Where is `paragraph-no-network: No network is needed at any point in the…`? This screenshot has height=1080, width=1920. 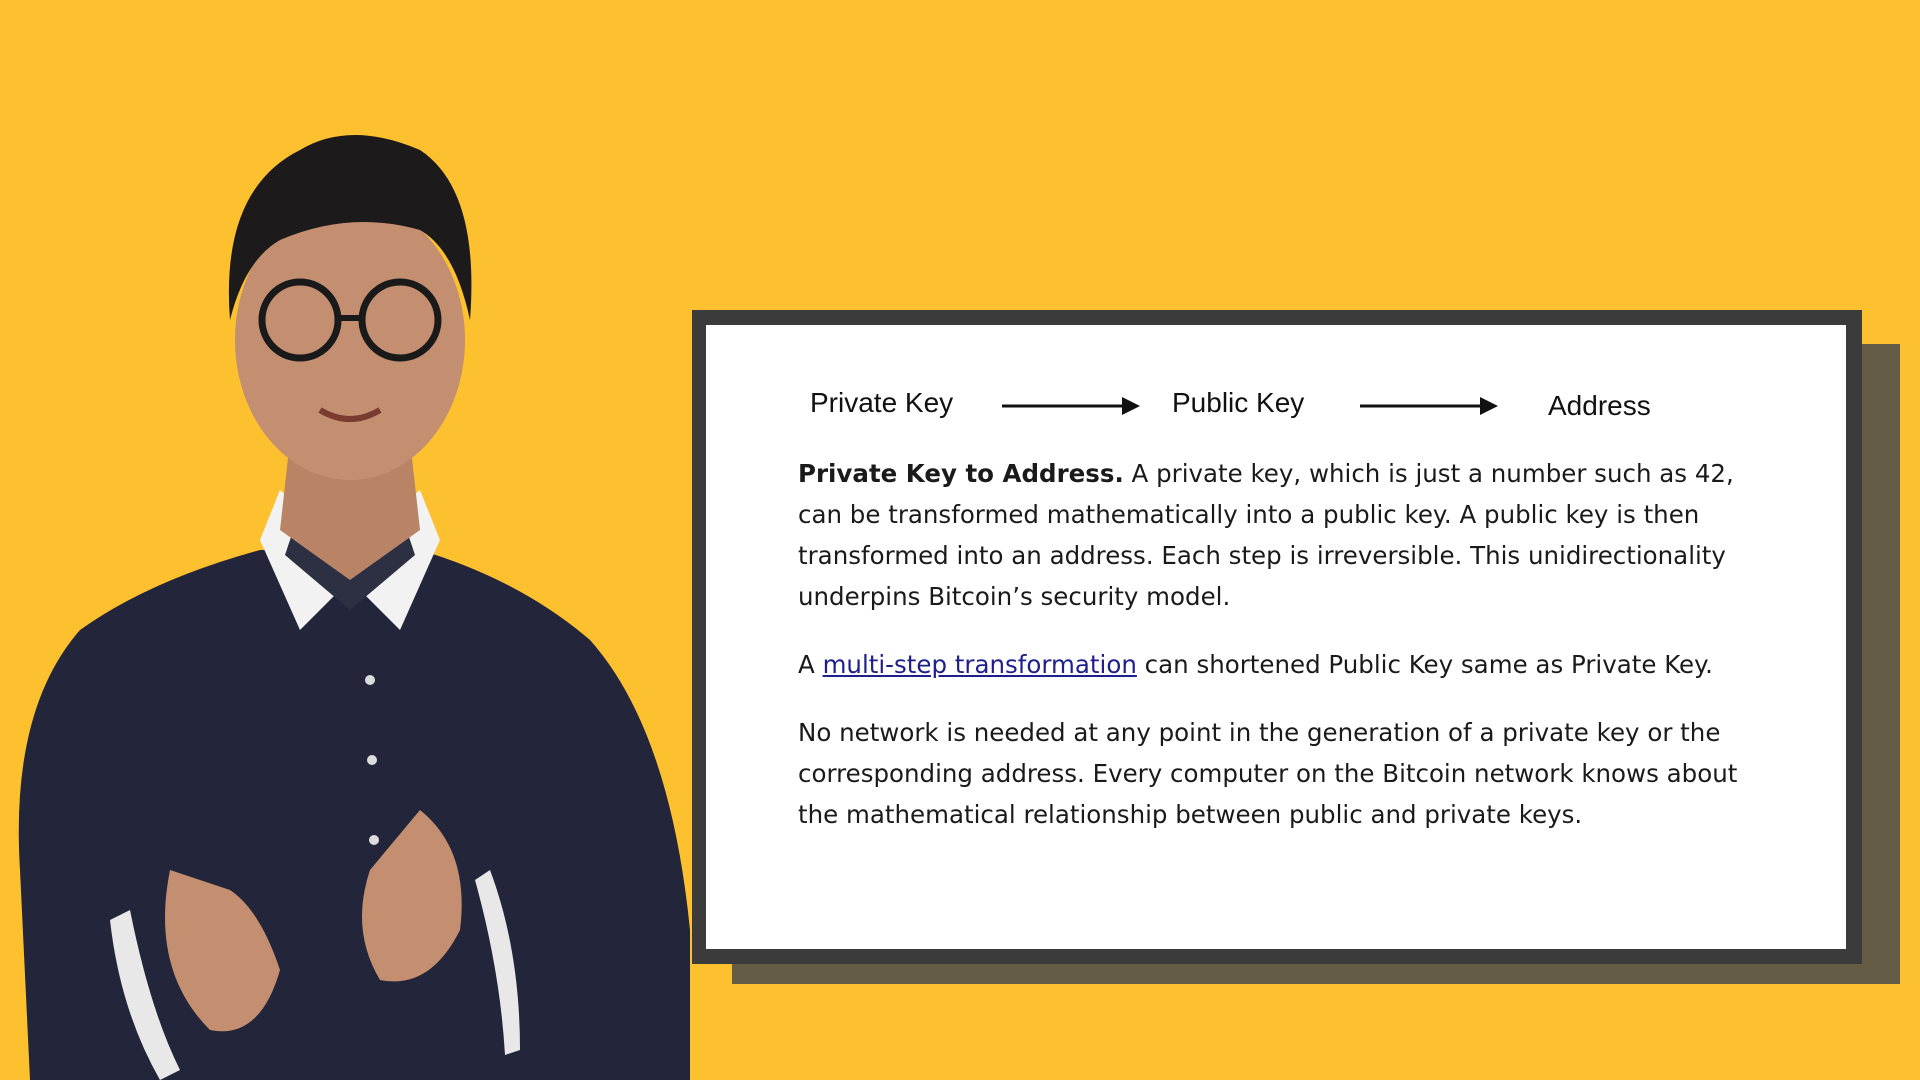 paragraph-no-network: No network is needed at any point in the… is located at coordinates (1268, 773).